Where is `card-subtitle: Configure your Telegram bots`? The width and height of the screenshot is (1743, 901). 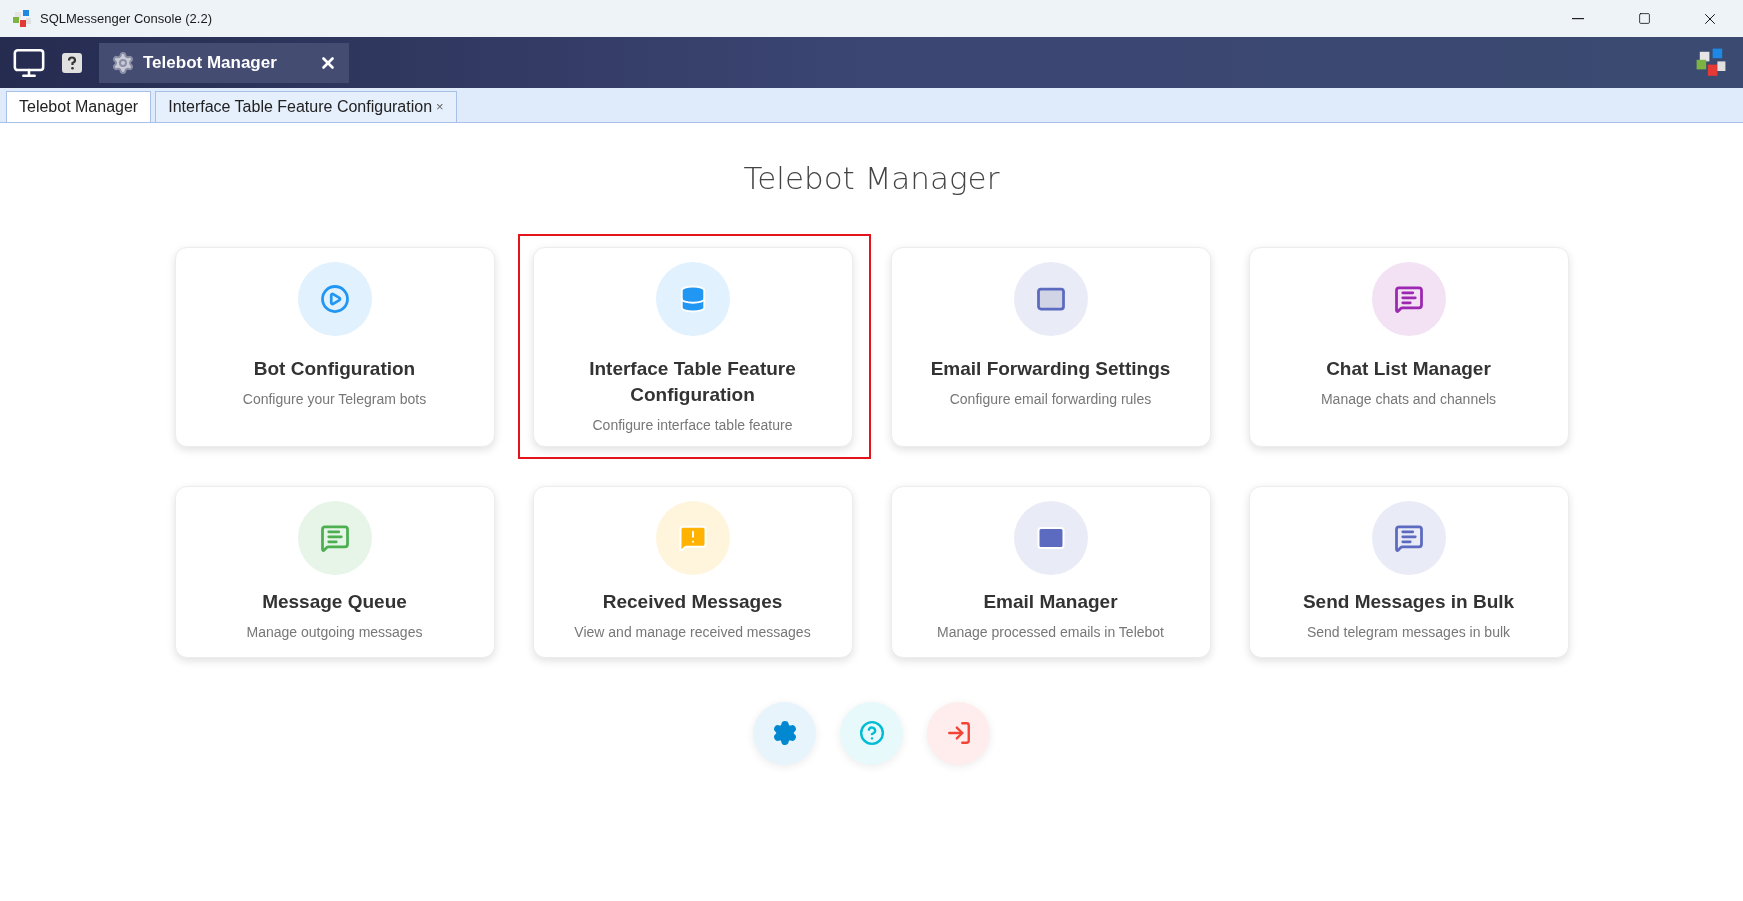
card-subtitle: Configure your Telegram bots is located at coordinates (334, 399).